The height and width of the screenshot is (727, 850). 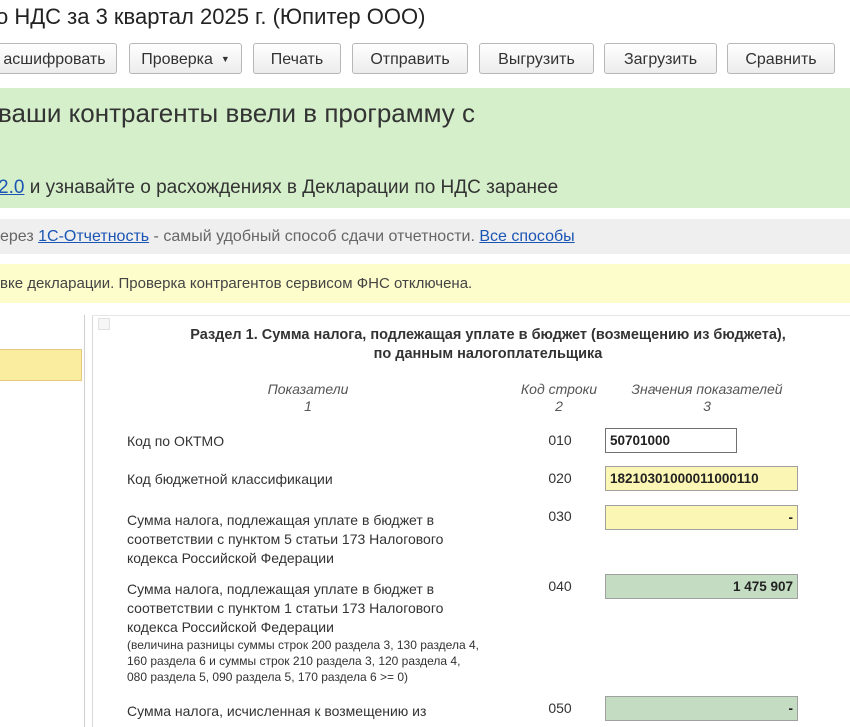 I want to click on send-button-label: Отправить, so click(x=410, y=59).